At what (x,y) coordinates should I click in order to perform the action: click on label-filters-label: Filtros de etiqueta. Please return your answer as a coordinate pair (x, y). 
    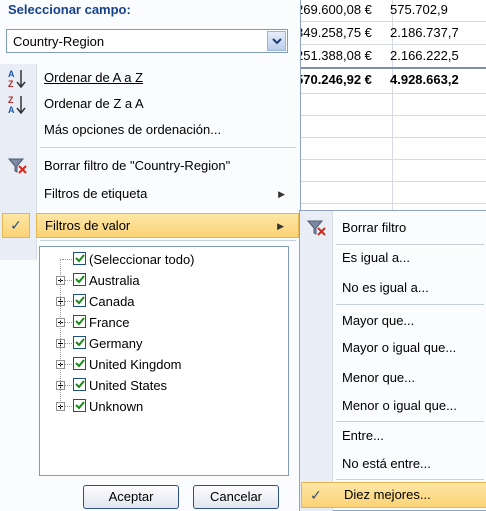
    Looking at the image, I should click on (96, 193).